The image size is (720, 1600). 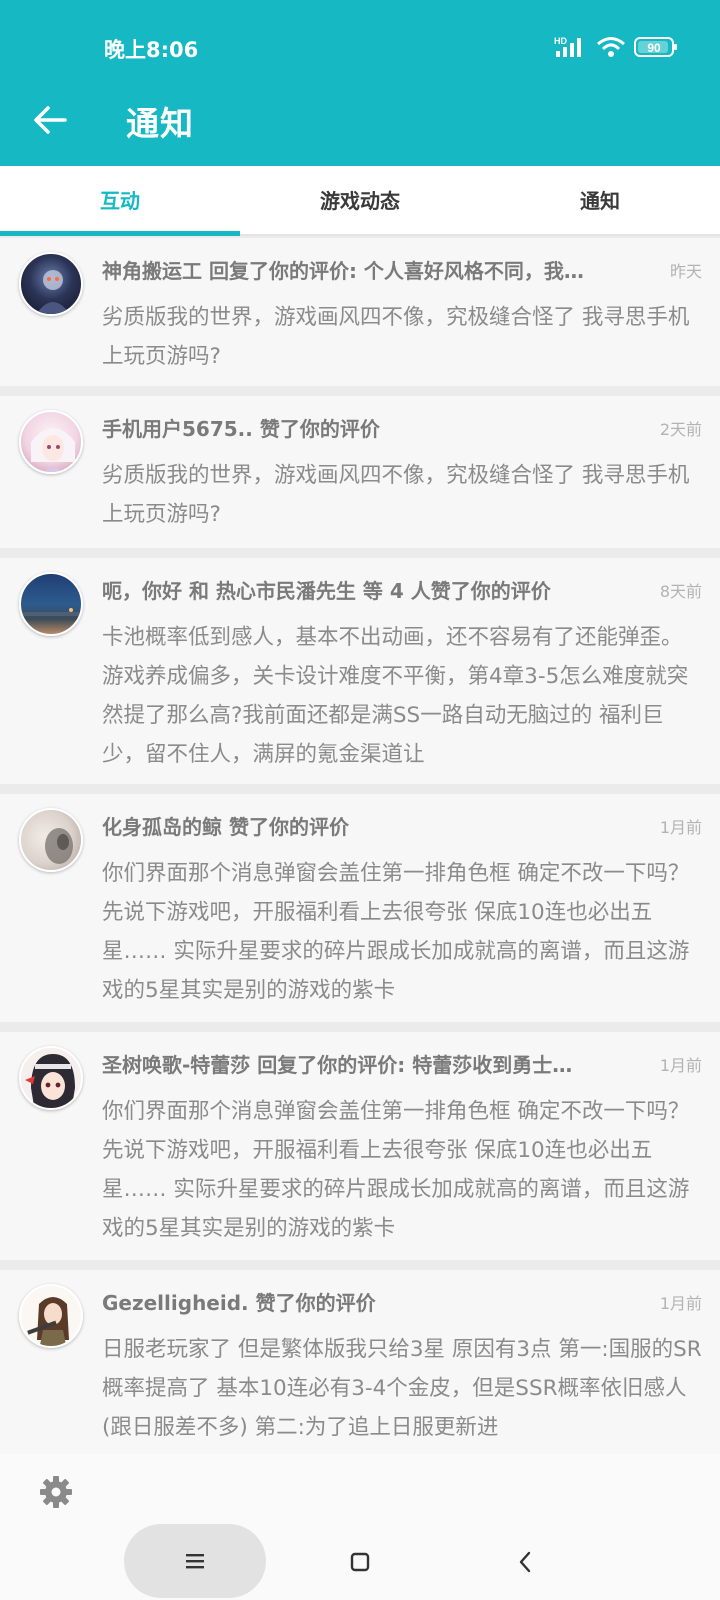 I want to click on tab-notice: 通知, so click(x=600, y=200).